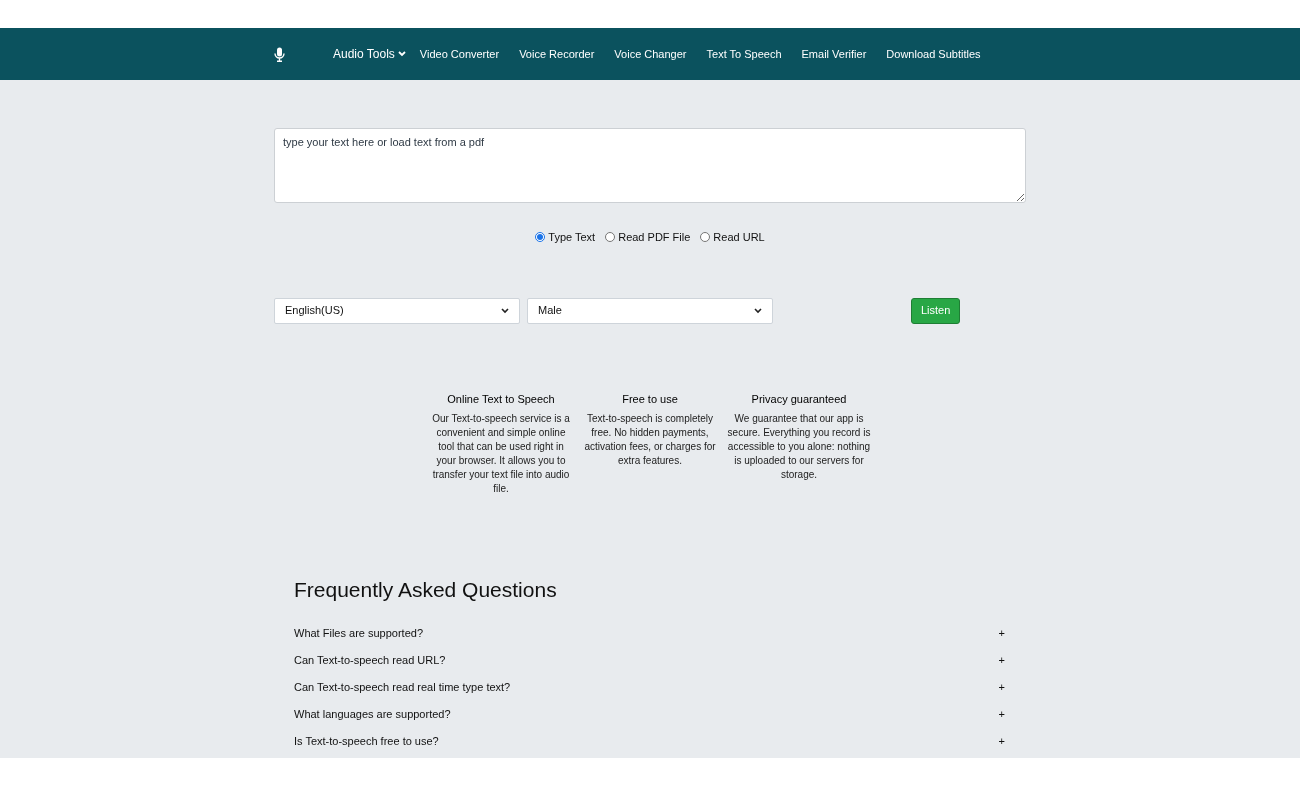  Describe the element at coordinates (648, 237) in the screenshot. I see `source-option: Read PDF File` at that location.